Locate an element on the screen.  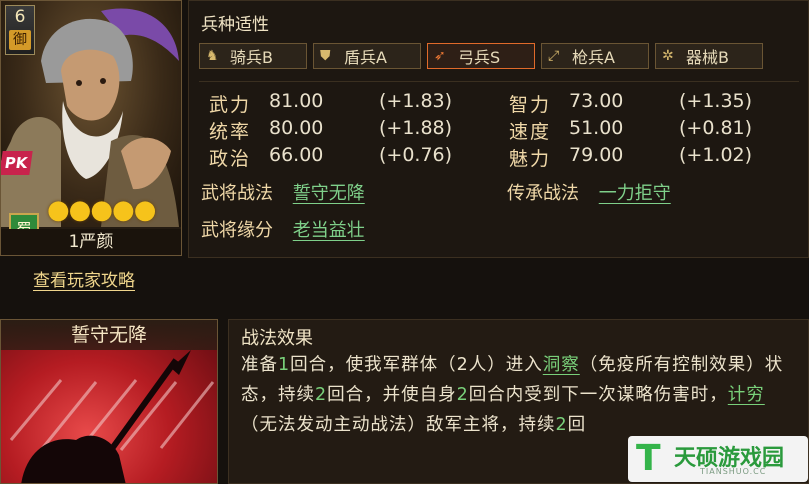
effect-number: 1 is located at coordinates (284, 365).